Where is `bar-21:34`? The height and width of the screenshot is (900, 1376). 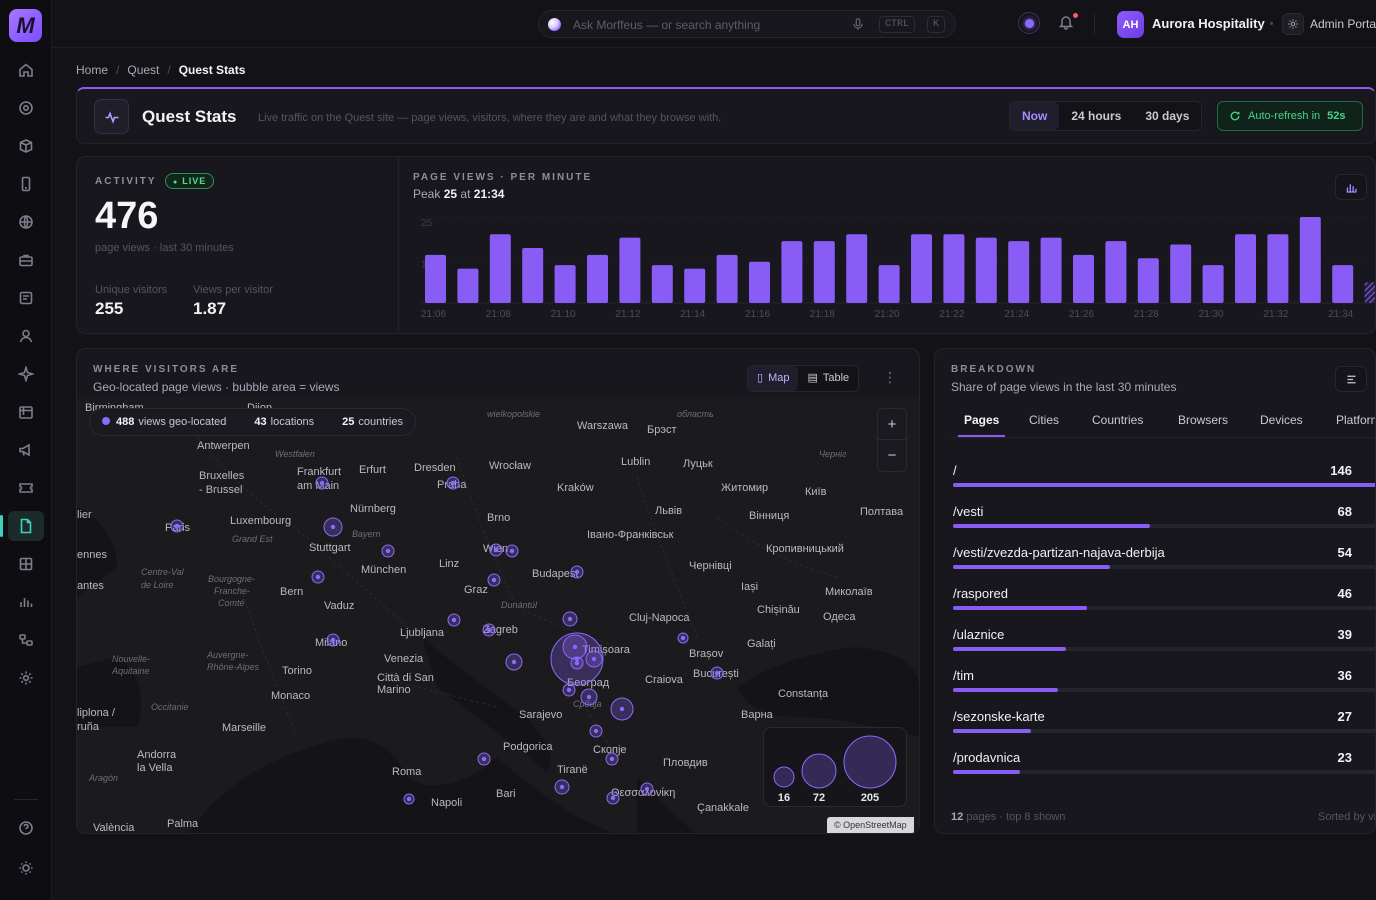
bar-21:34 is located at coordinates (1343, 284).